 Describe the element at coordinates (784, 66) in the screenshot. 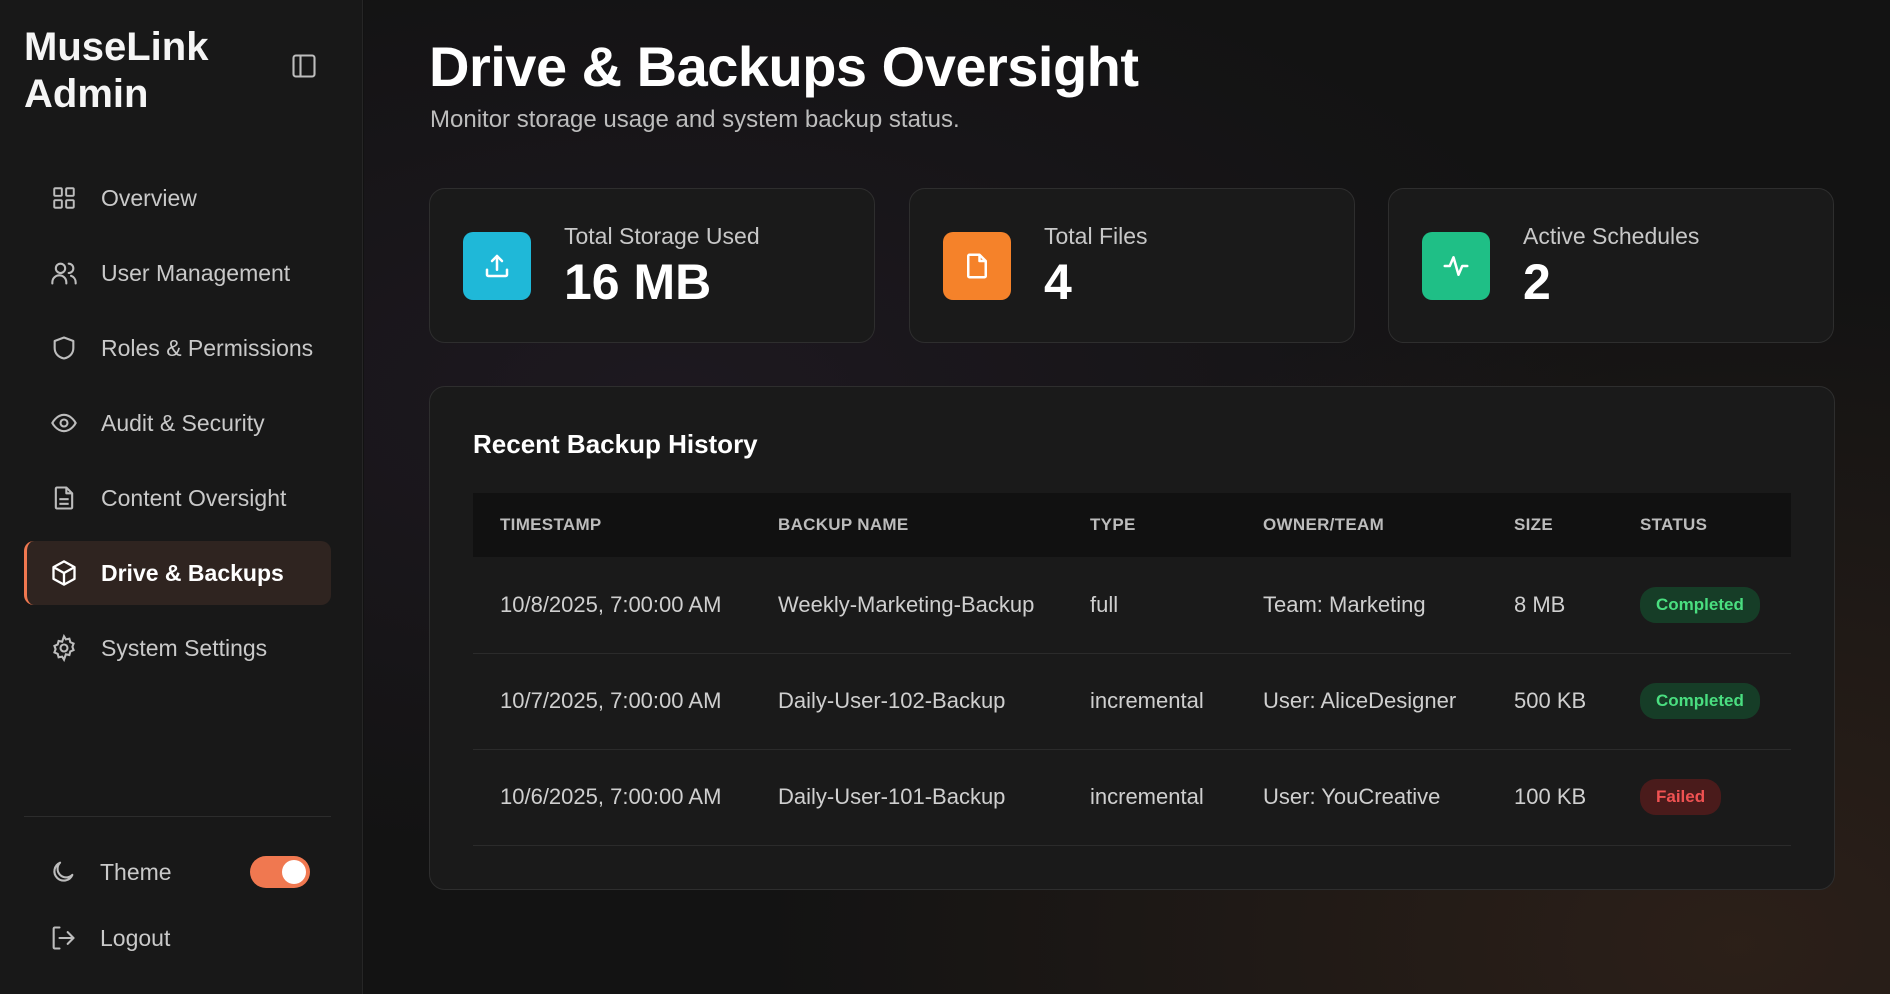

I see `page-title: Drive & Backups Oversight` at that location.